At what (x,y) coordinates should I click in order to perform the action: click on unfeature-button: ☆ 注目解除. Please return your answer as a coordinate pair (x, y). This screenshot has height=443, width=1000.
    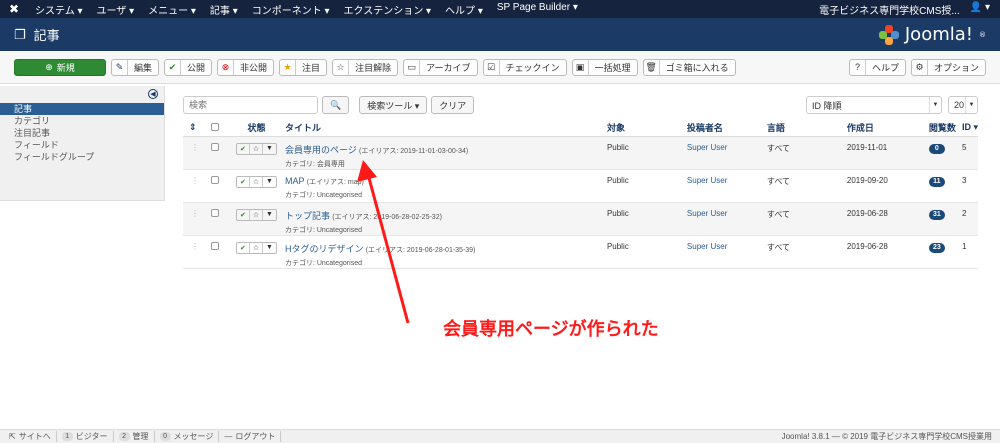
    Looking at the image, I should click on (365, 67).